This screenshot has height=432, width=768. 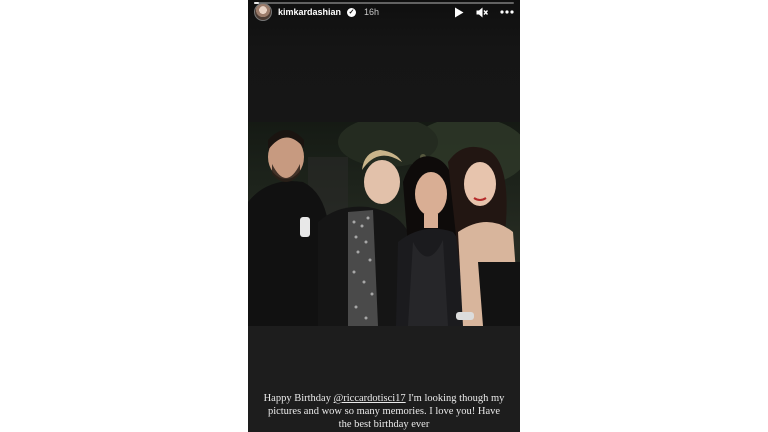 What do you see at coordinates (263, 12) in the screenshot?
I see `avatar` at bounding box center [263, 12].